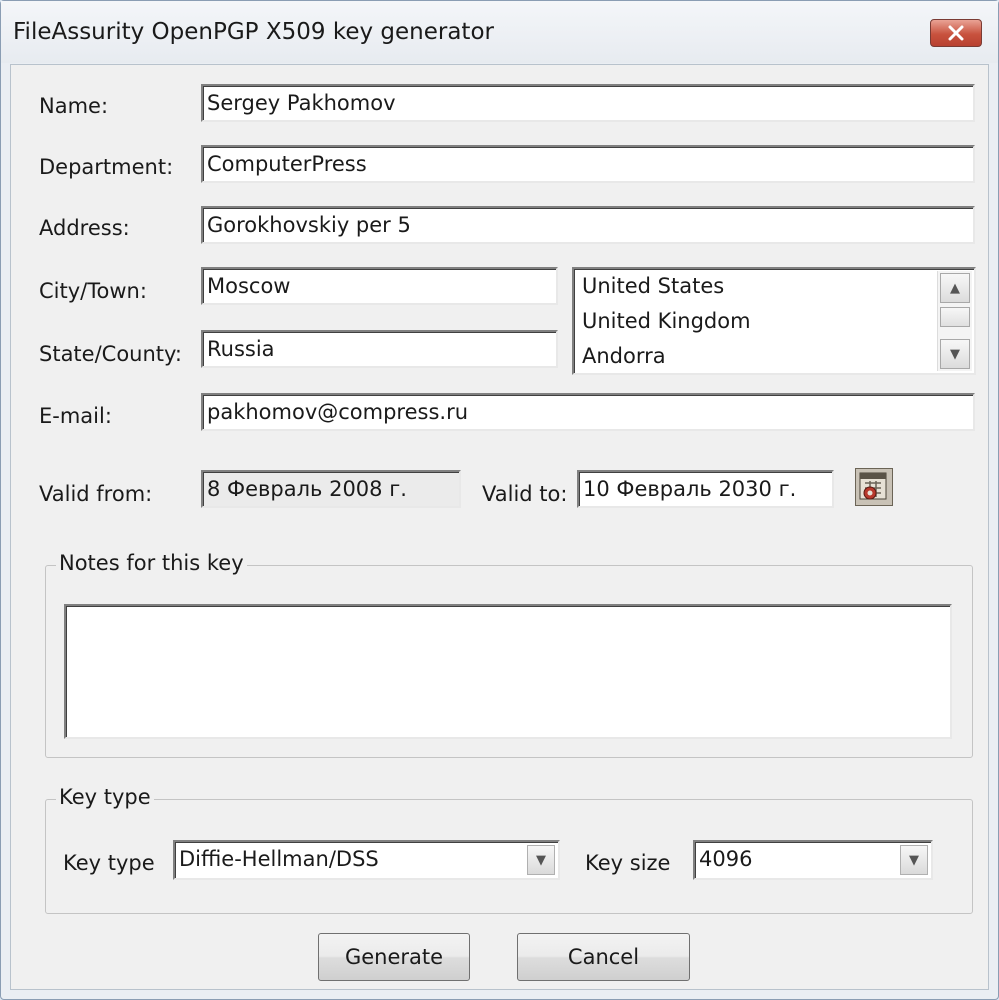  I want to click on calendar-icon, so click(873, 486).